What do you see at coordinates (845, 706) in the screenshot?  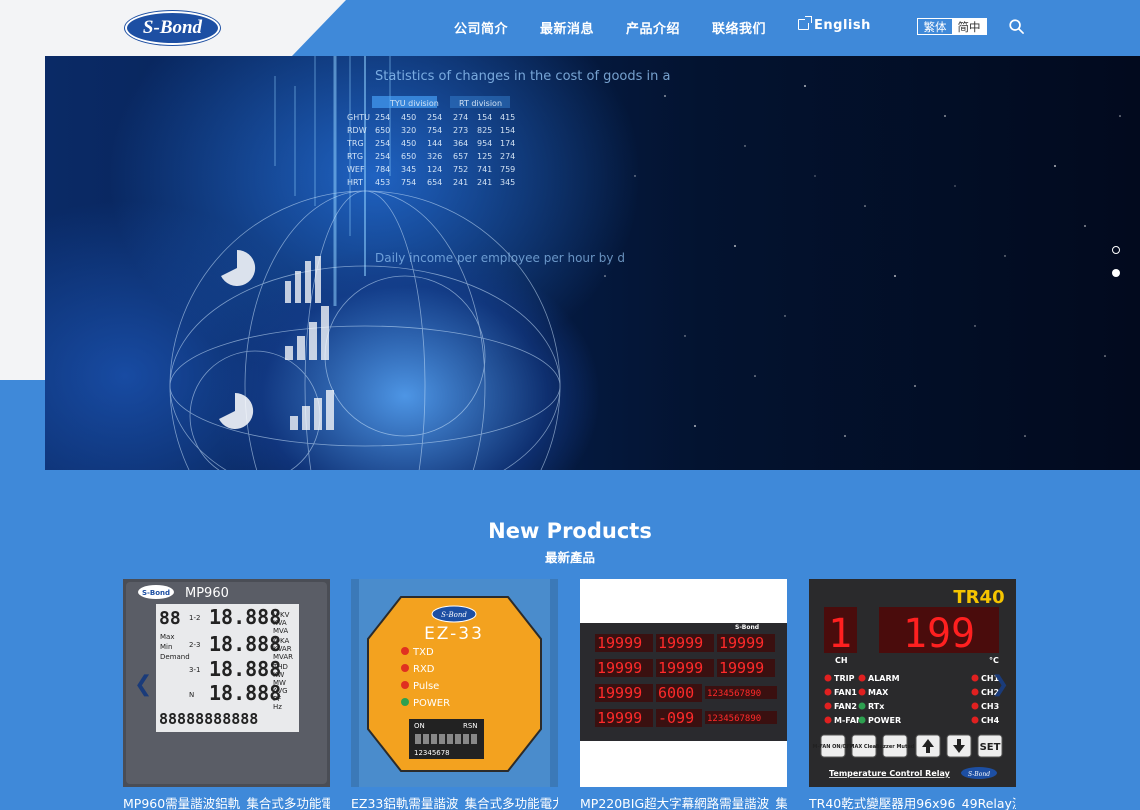 I see `svg-text: FAN2` at bounding box center [845, 706].